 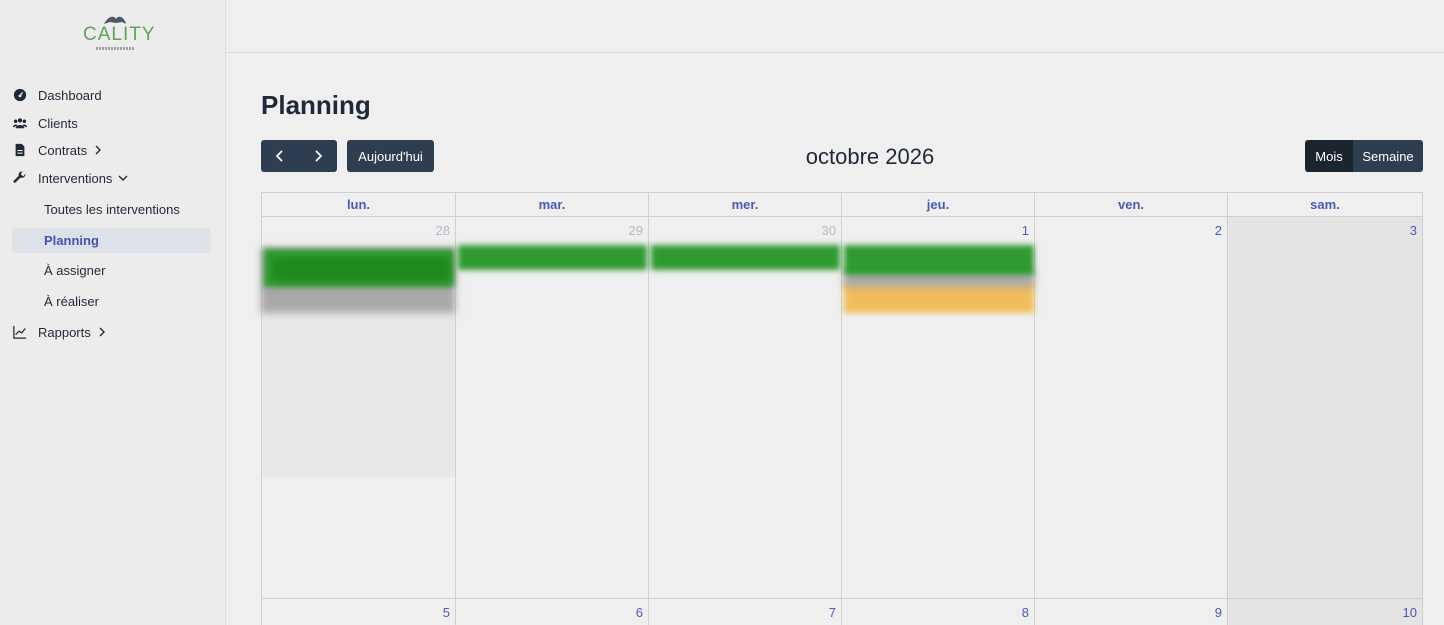 I want to click on day-cell: 9, so click(x=1131, y=612).